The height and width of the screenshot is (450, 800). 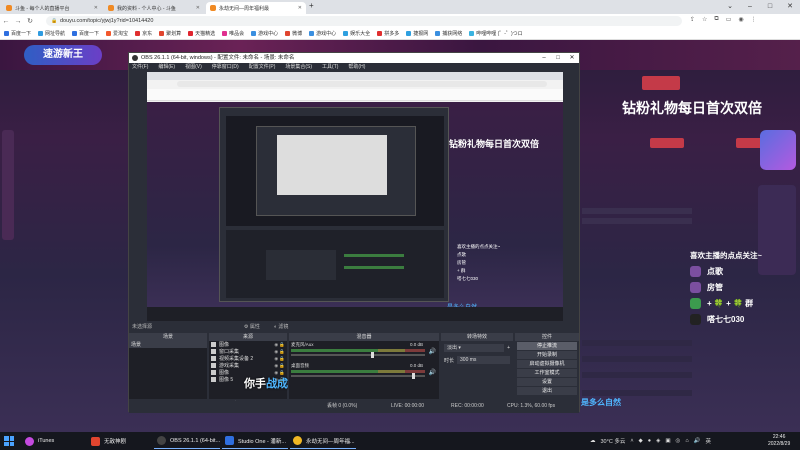 I want to click on taskbar-app-wudi: 无敌神剧, so click(x=120, y=441).